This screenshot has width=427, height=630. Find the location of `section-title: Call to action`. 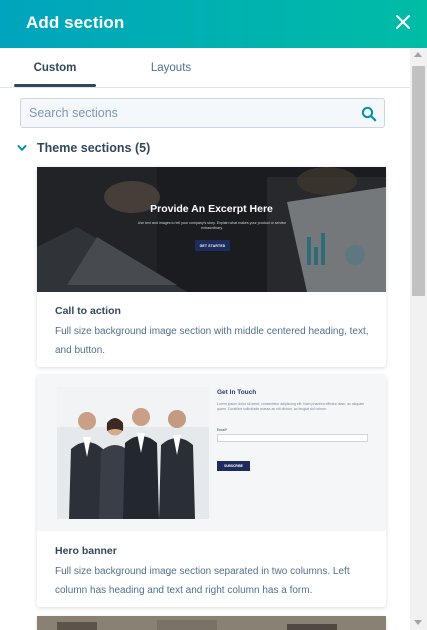

section-title: Call to action is located at coordinates (88, 311).